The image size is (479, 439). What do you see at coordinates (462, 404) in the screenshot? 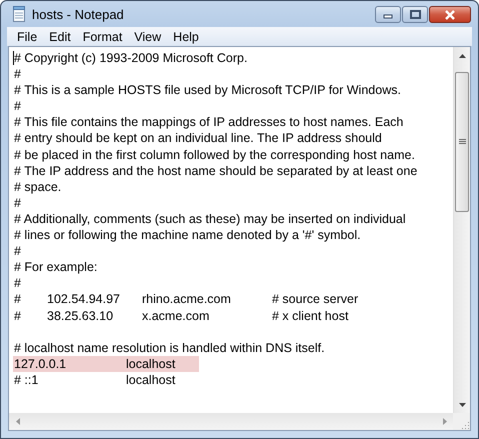
I see `down-arrow-icon` at bounding box center [462, 404].